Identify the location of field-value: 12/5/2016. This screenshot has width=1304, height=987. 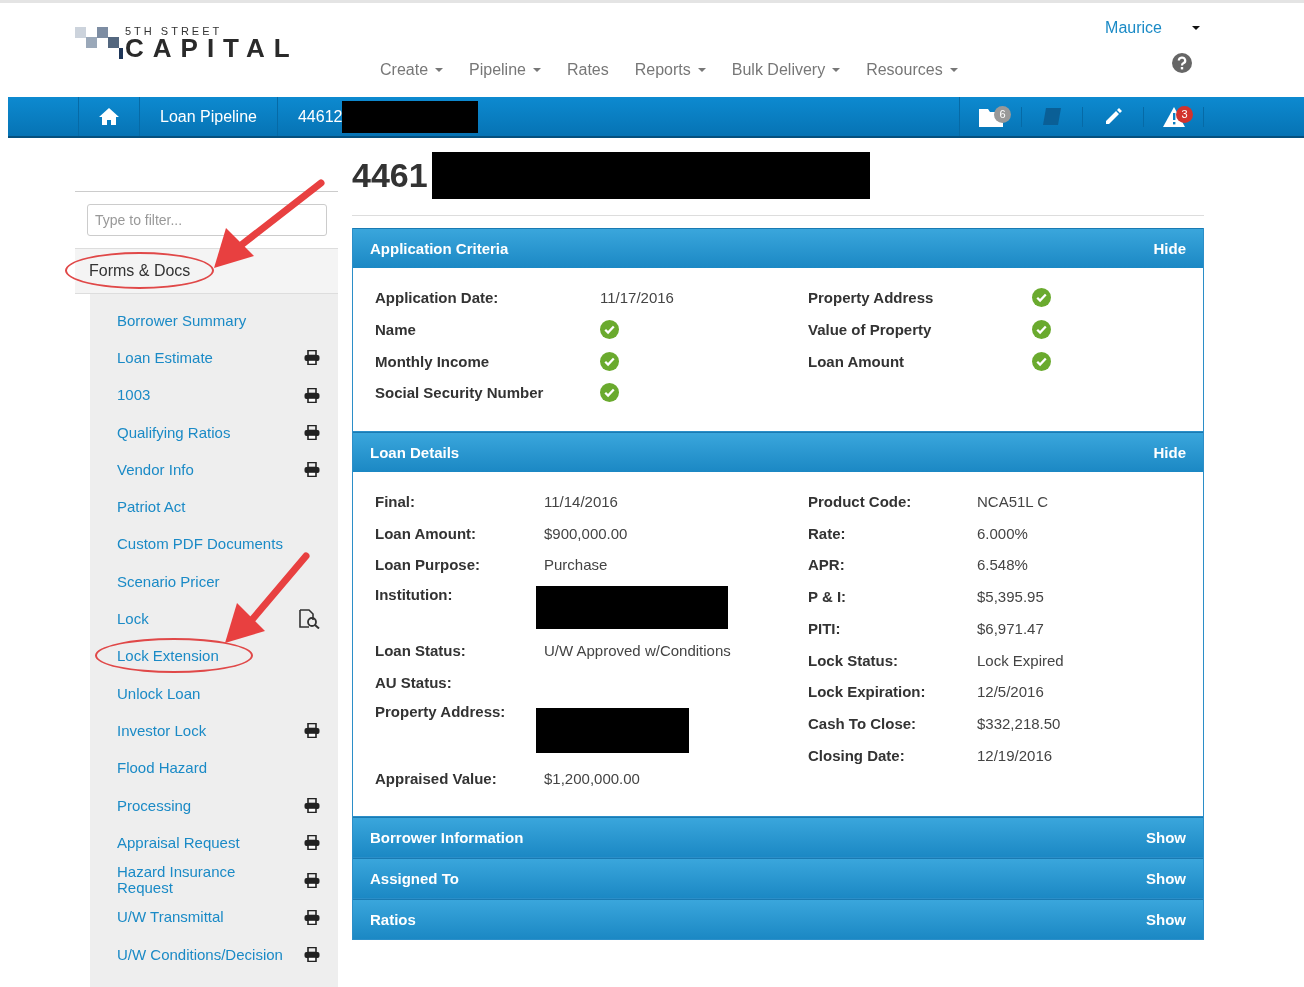
(1011, 692).